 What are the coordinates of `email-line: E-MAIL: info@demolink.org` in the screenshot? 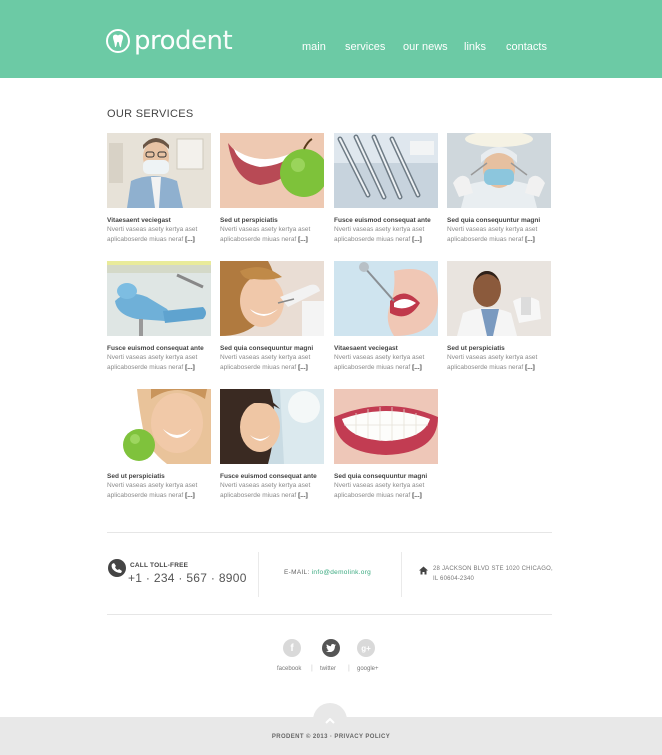 It's located at (327, 572).